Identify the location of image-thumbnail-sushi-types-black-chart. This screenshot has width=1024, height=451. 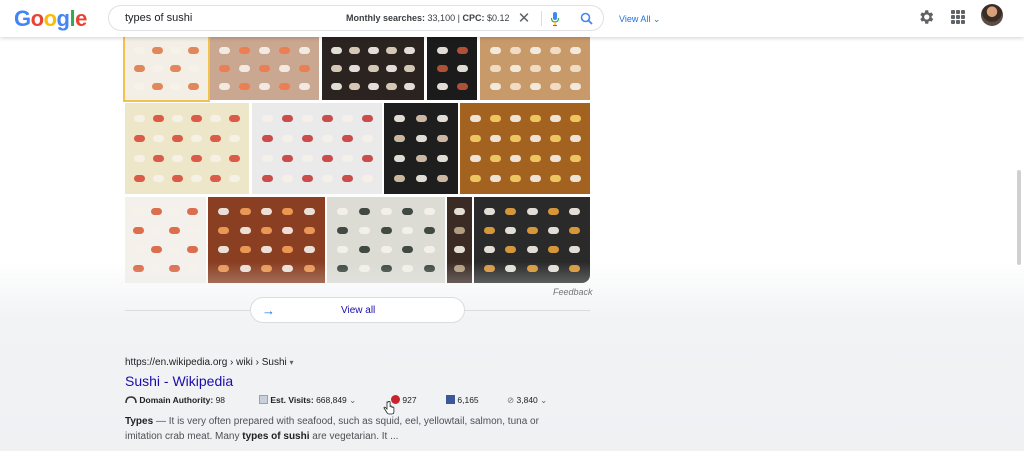
(421, 148).